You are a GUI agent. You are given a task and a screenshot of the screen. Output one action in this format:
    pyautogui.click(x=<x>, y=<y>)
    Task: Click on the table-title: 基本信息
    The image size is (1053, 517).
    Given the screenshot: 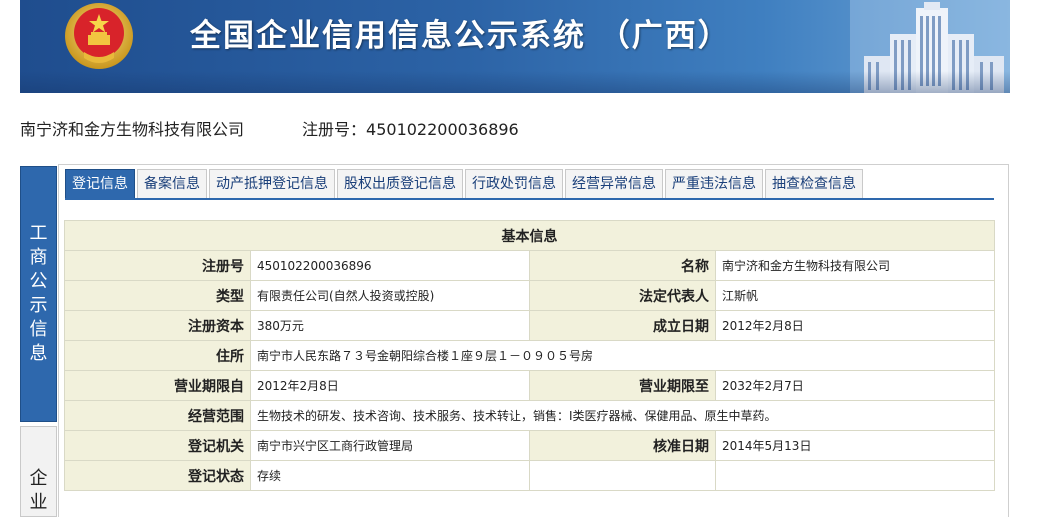 What is the action you would take?
    pyautogui.click(x=529, y=235)
    